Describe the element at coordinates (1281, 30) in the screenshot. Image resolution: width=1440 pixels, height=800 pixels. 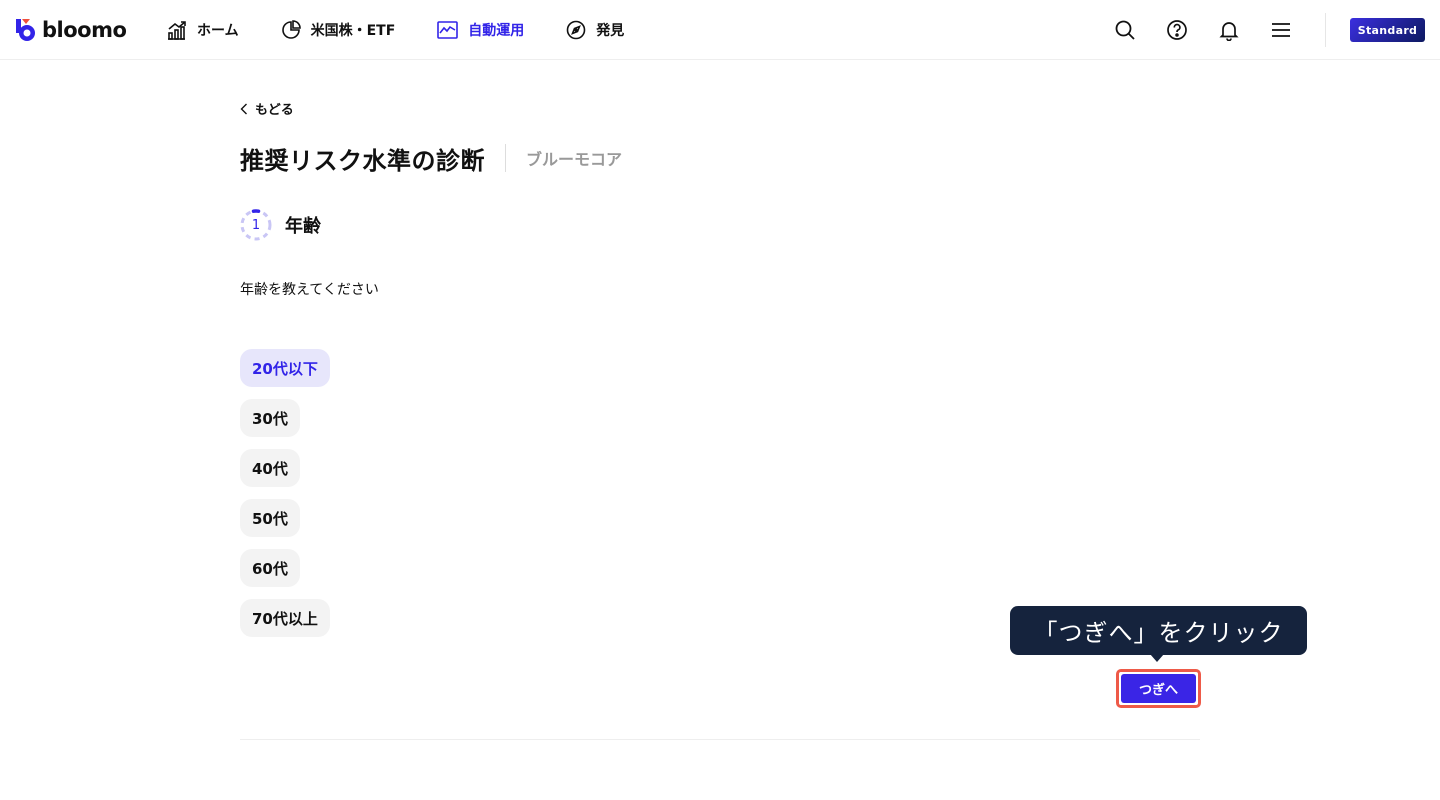
I see `menu-icon` at that location.